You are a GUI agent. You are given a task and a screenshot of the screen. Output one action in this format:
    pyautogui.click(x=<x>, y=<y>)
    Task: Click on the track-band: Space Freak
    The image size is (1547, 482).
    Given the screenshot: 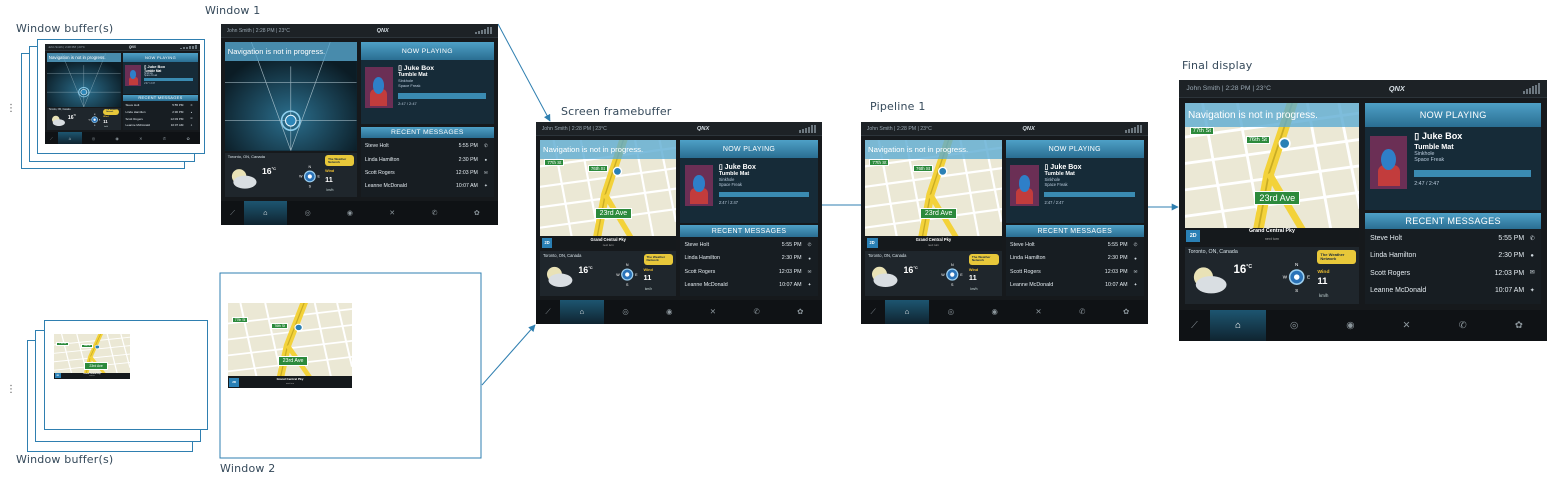 What is the action you would take?
    pyautogui.click(x=730, y=184)
    